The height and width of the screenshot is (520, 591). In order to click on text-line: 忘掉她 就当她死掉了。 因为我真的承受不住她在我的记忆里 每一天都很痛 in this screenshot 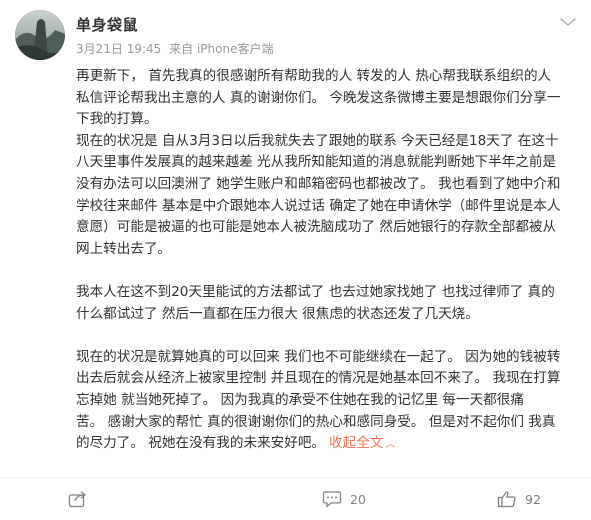, I will do `click(300, 399)`.